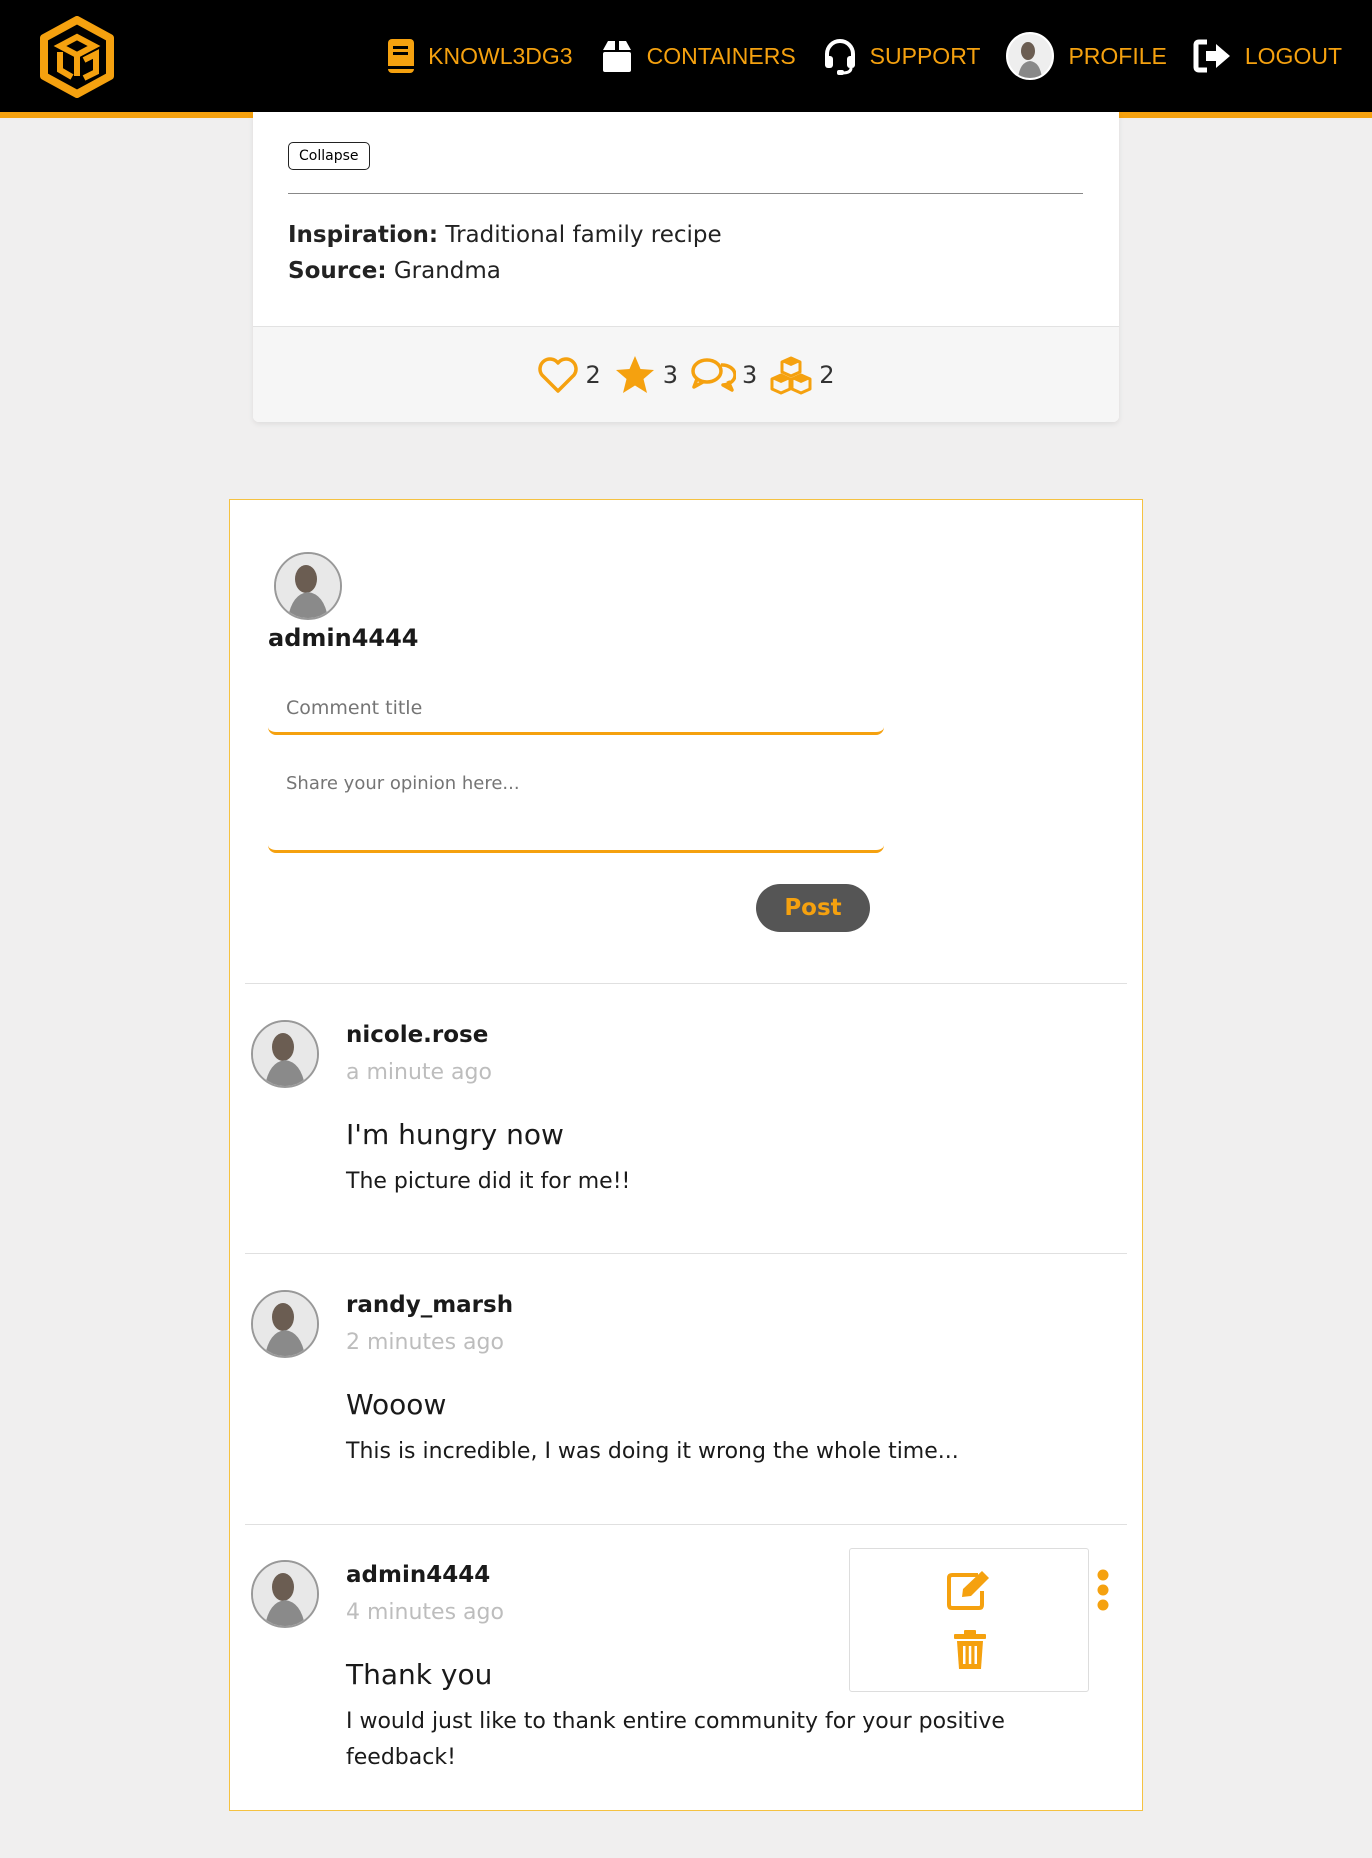  Describe the element at coordinates (419, 1674) in the screenshot. I see `comment-title: Thank you` at that location.